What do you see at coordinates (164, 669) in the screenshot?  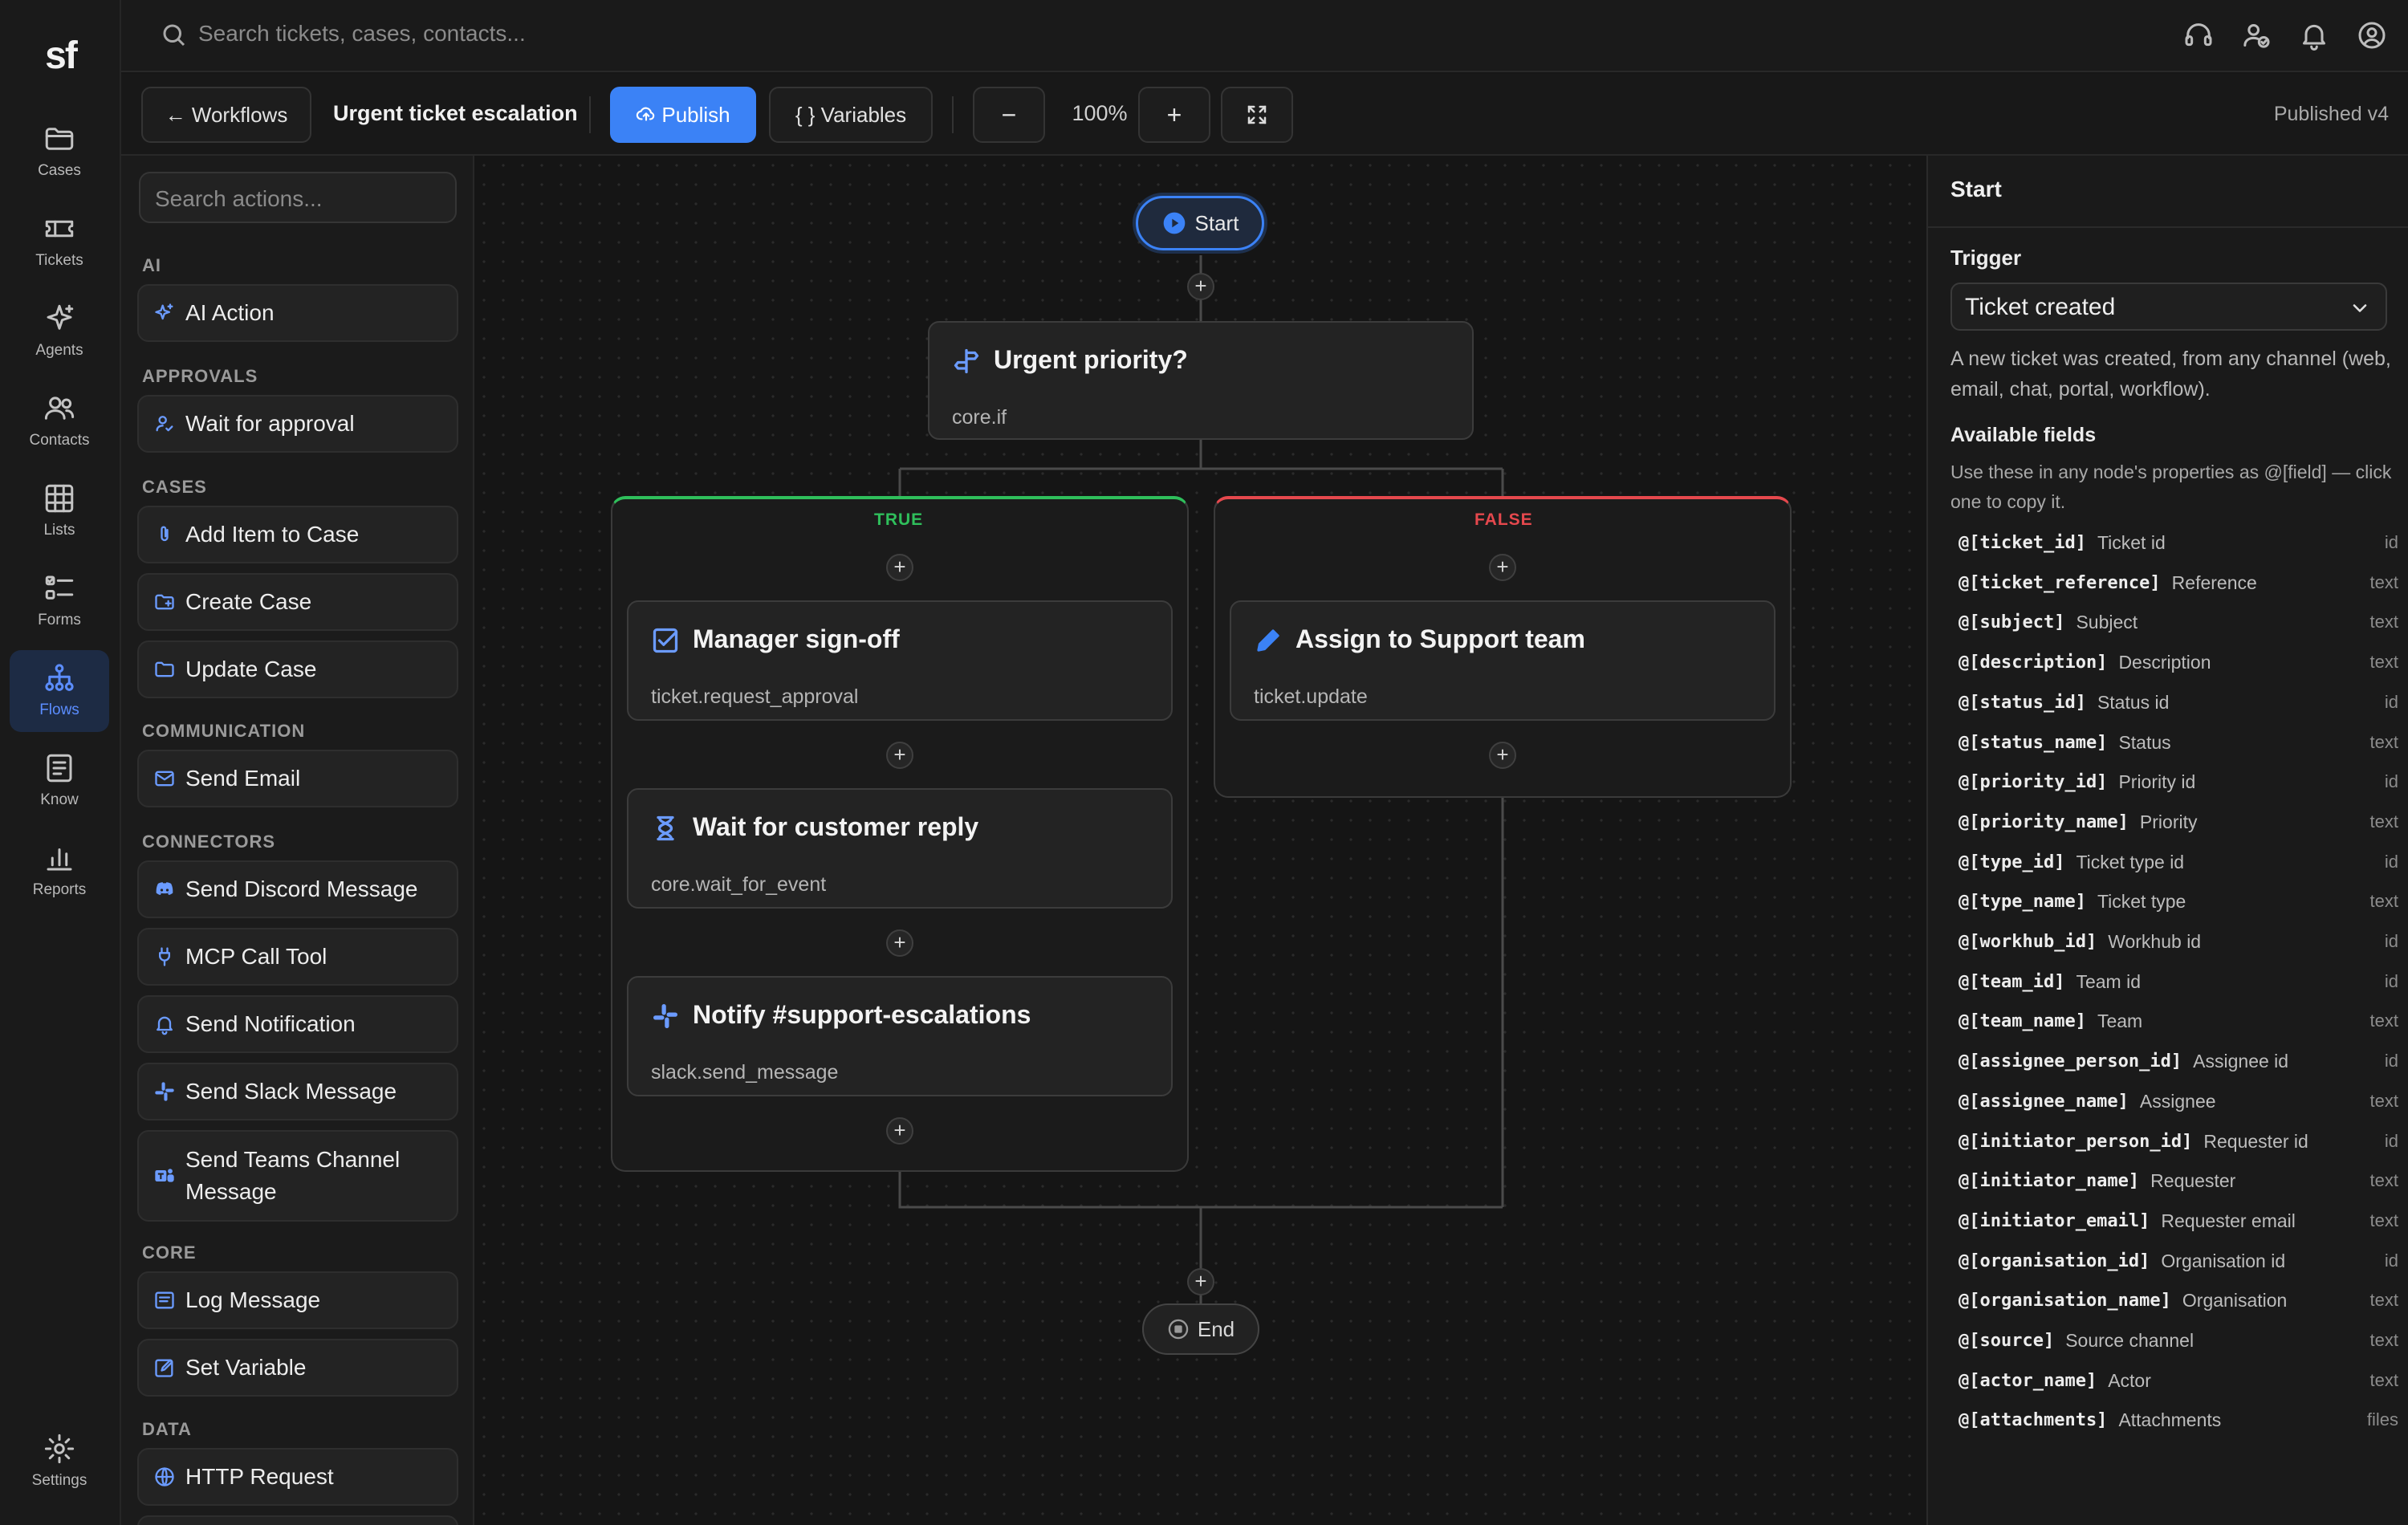 I see `folder-icon` at bounding box center [164, 669].